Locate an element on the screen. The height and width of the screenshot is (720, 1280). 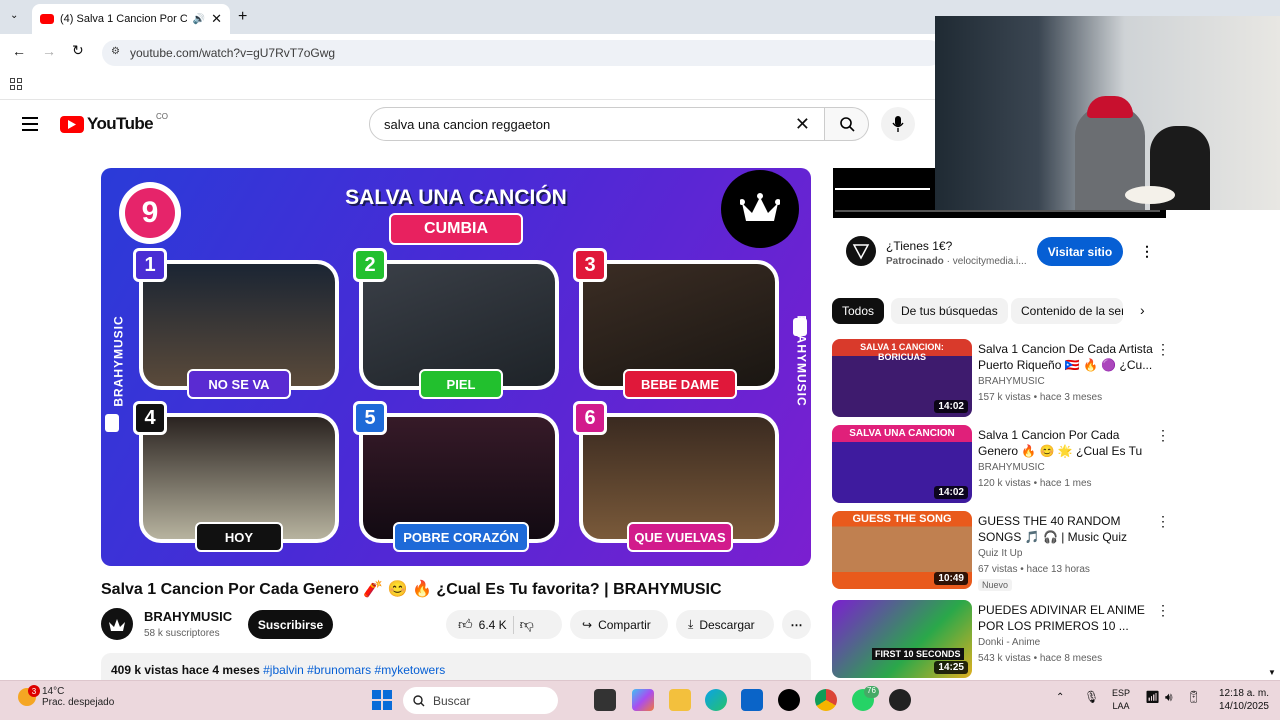
task-view-icon is located at coordinates (605, 700).